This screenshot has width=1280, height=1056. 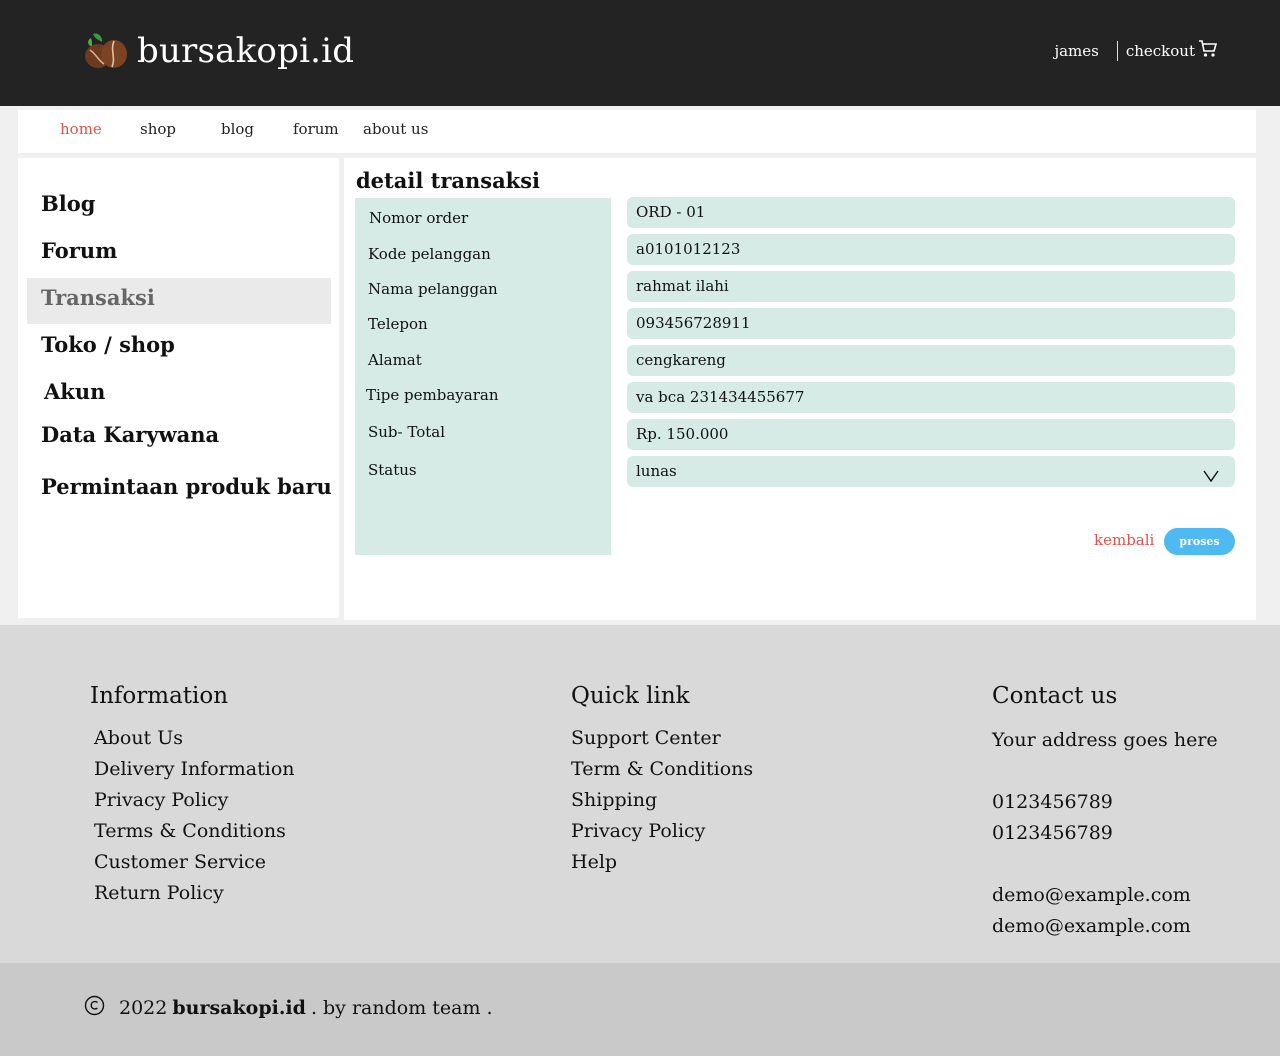 What do you see at coordinates (638, 831) in the screenshot?
I see `footer-link-privacy-policy-2: Privacy Policy` at bounding box center [638, 831].